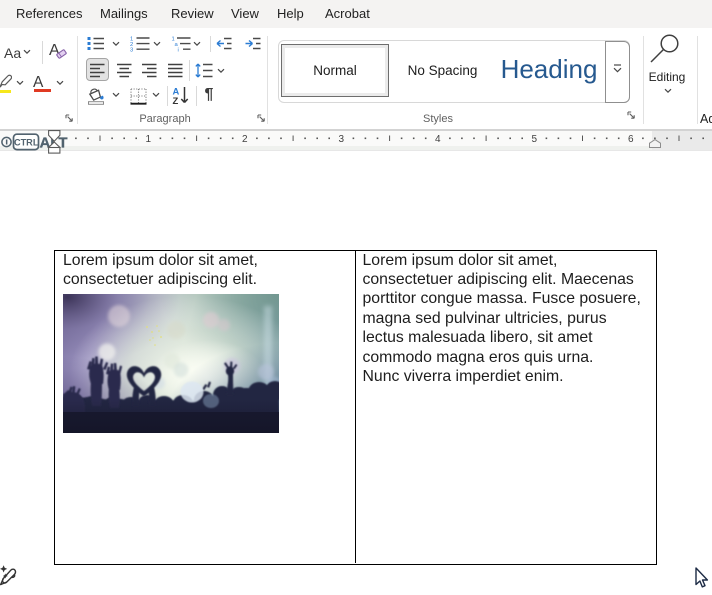 The width and height of the screenshot is (712, 595). I want to click on svg-text: 4, so click(438, 139).